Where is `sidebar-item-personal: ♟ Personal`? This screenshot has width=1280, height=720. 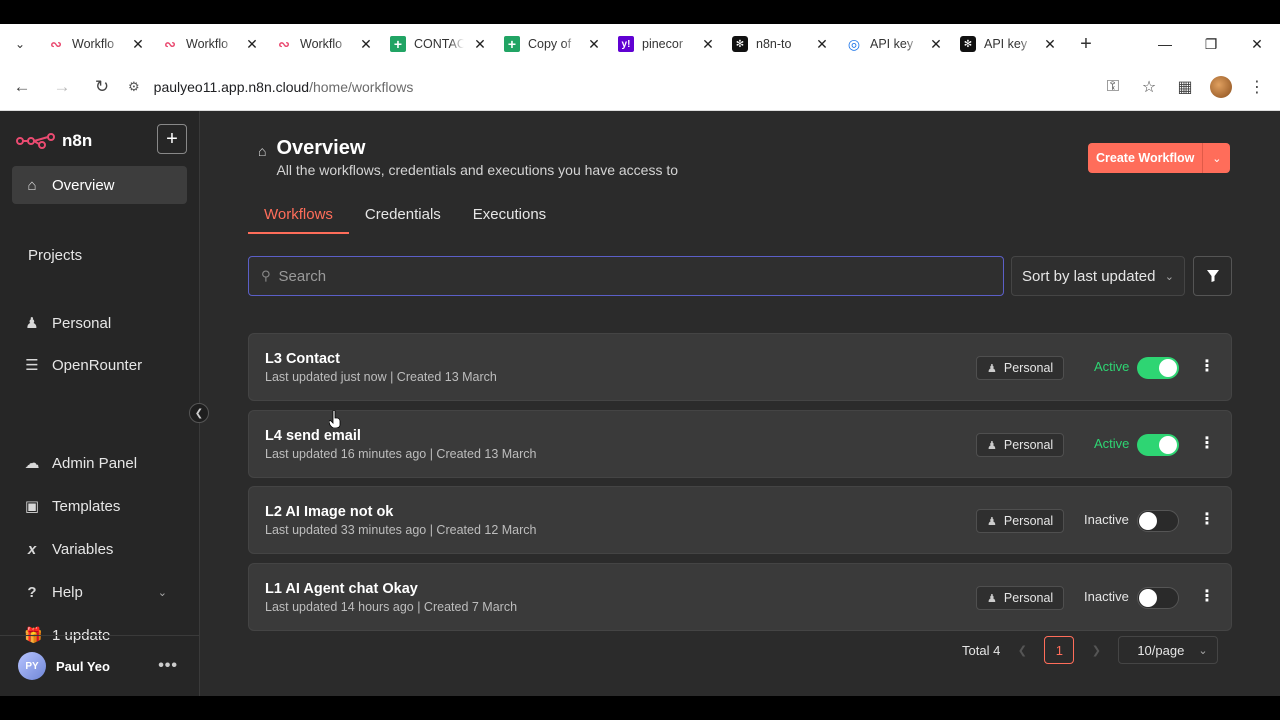 sidebar-item-personal: ♟ Personal is located at coordinates (99, 323).